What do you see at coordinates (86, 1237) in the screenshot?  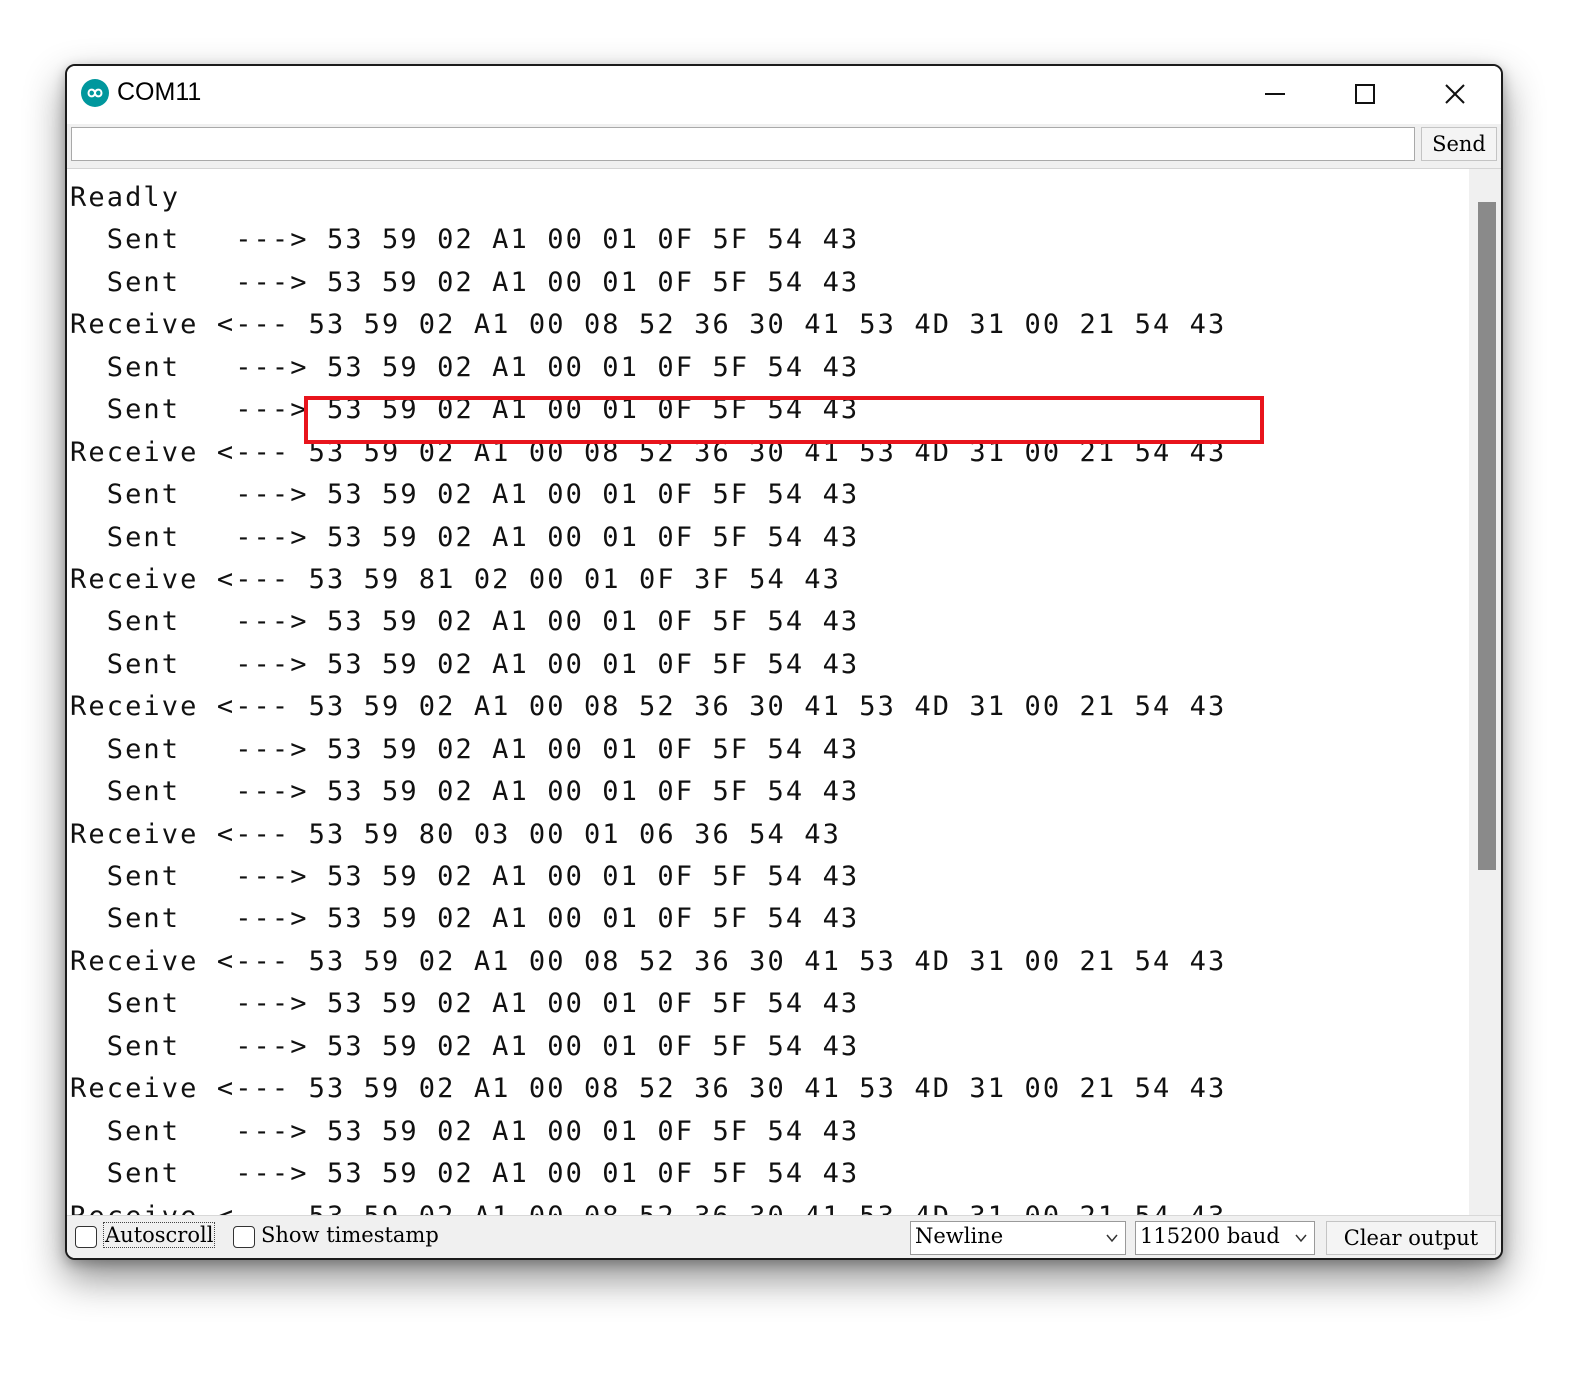 I see `autoscroll-checkbox` at bounding box center [86, 1237].